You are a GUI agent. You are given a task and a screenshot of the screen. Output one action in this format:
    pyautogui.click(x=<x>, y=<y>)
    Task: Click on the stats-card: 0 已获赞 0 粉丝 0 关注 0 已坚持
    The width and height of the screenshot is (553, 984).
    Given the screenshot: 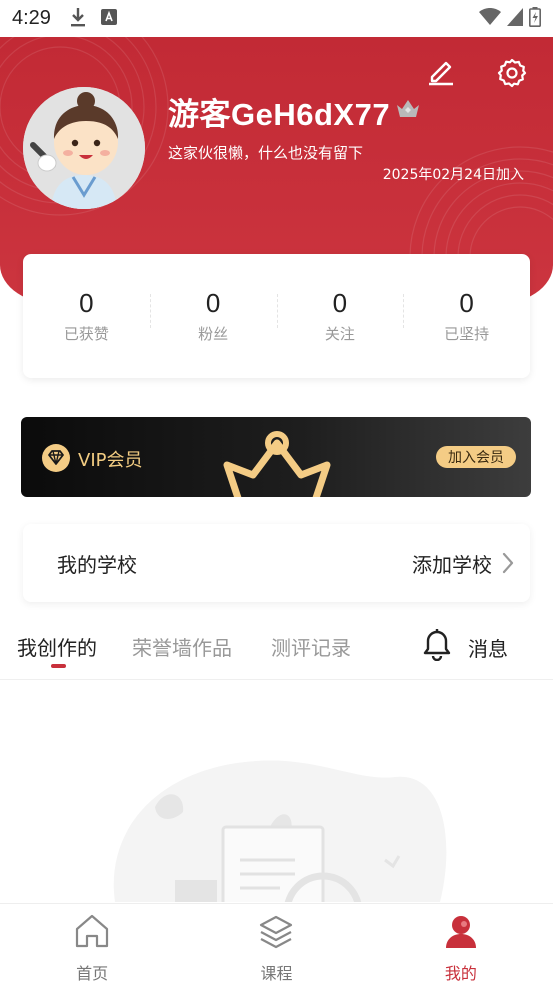 What is the action you would take?
    pyautogui.click(x=276, y=316)
    